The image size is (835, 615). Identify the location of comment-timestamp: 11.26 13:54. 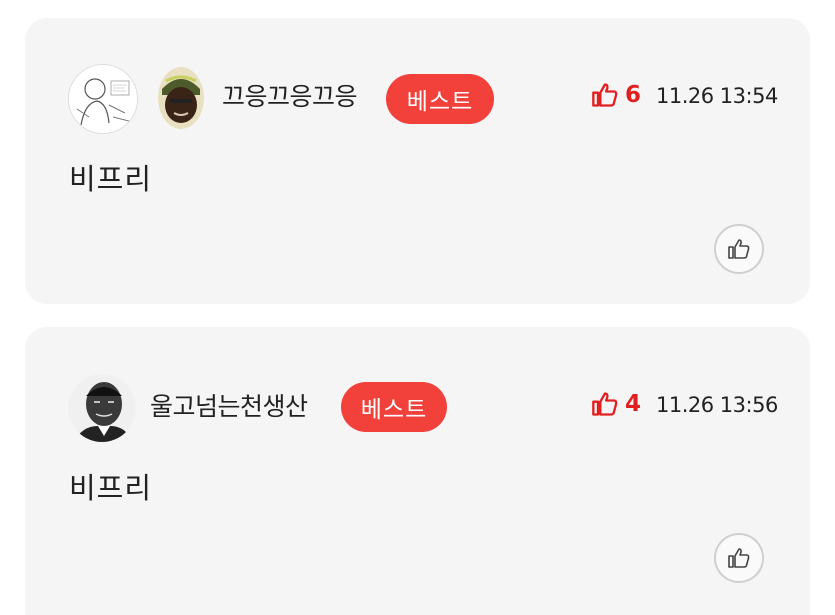
(717, 96).